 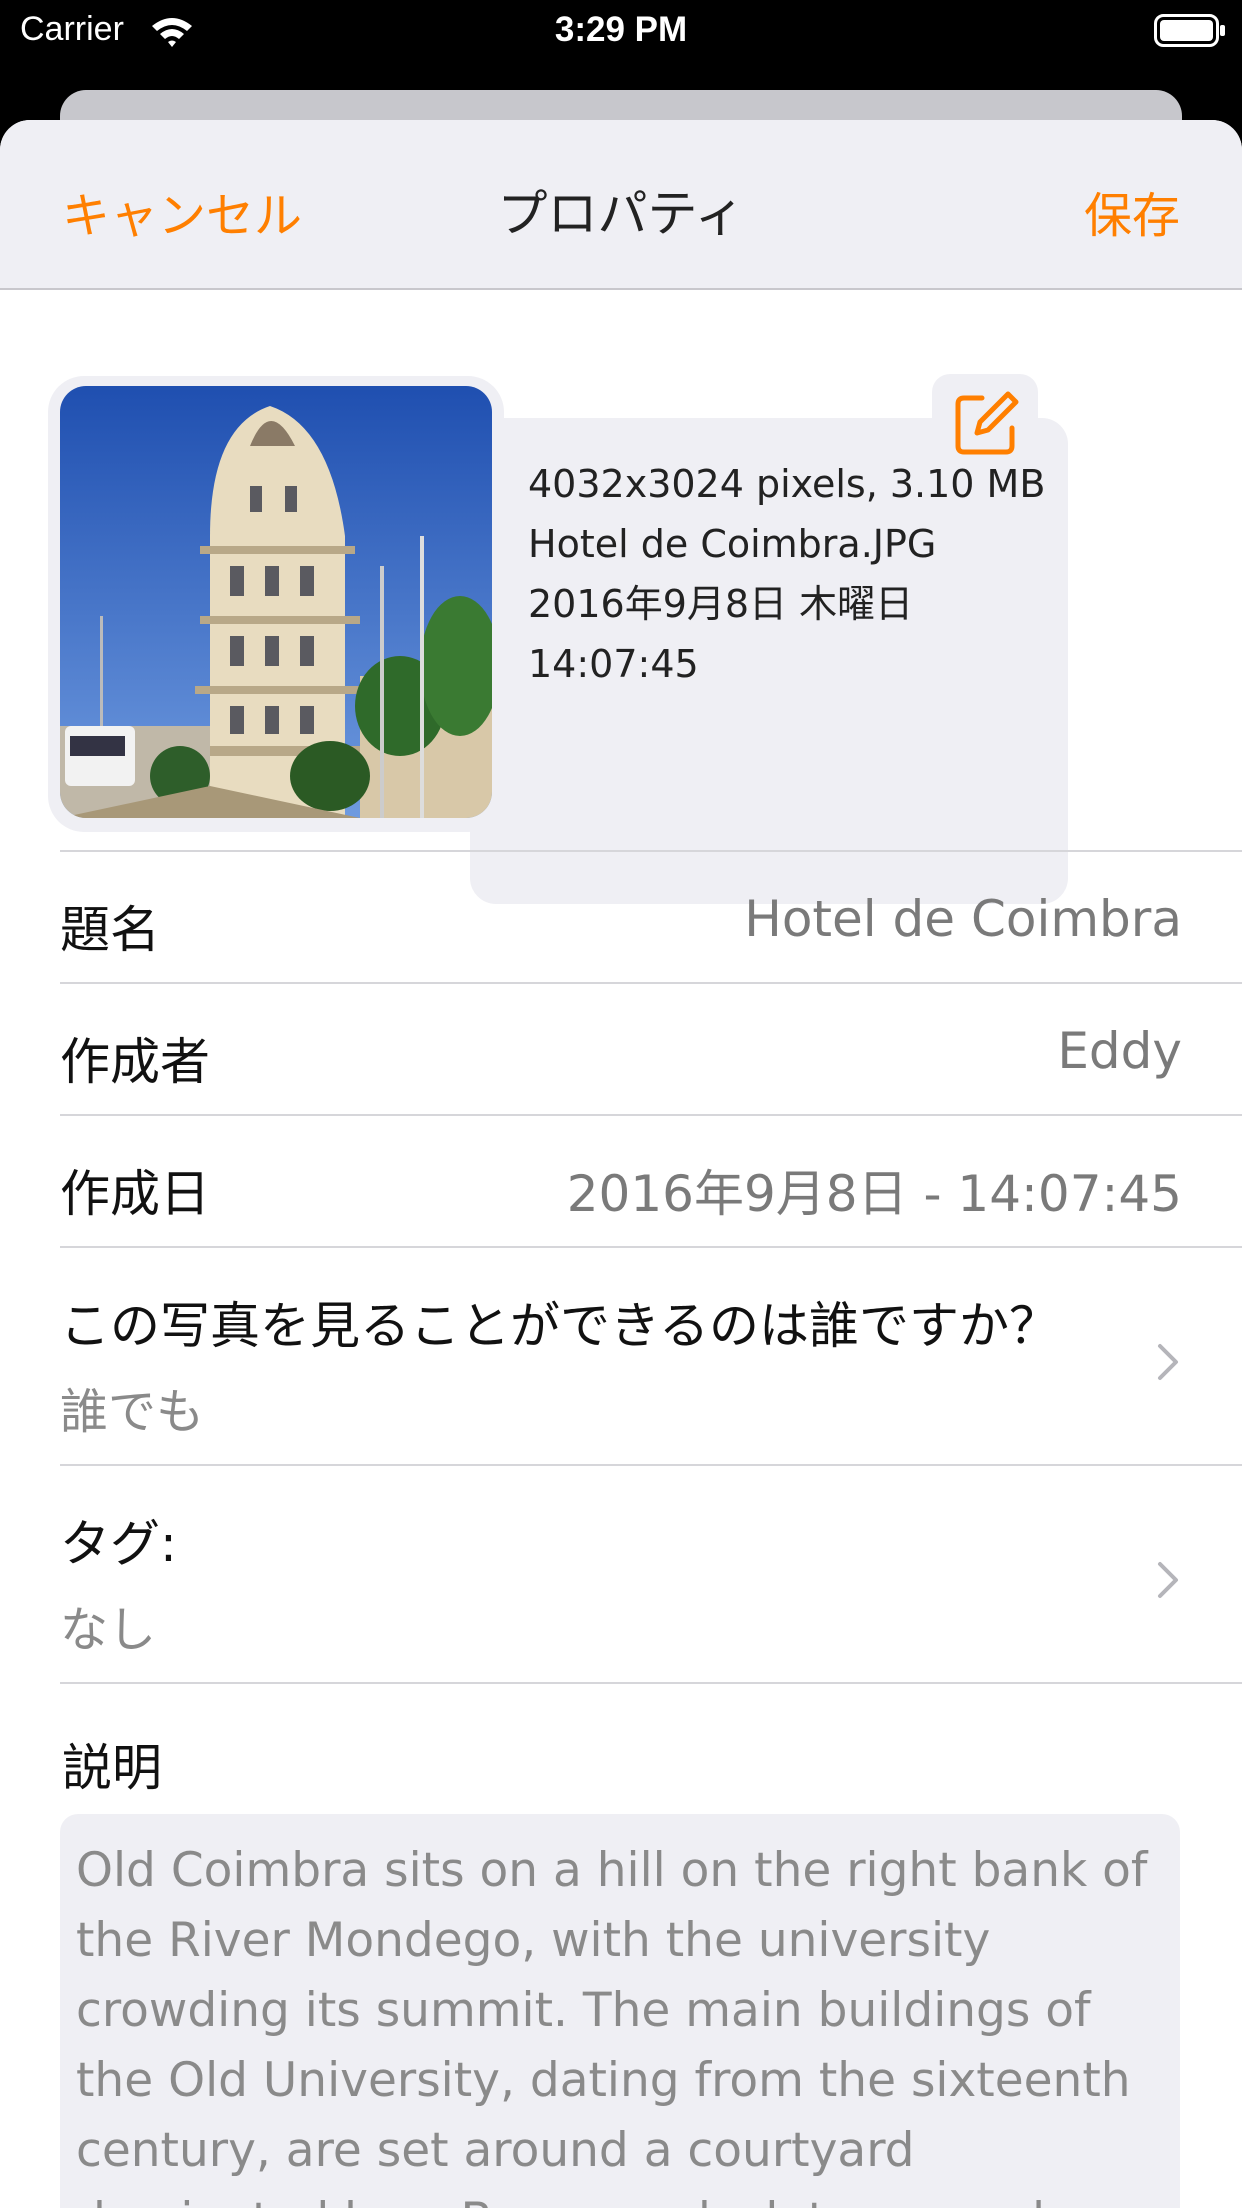 I want to click on status-time: 3:29 PM, so click(x=621, y=29).